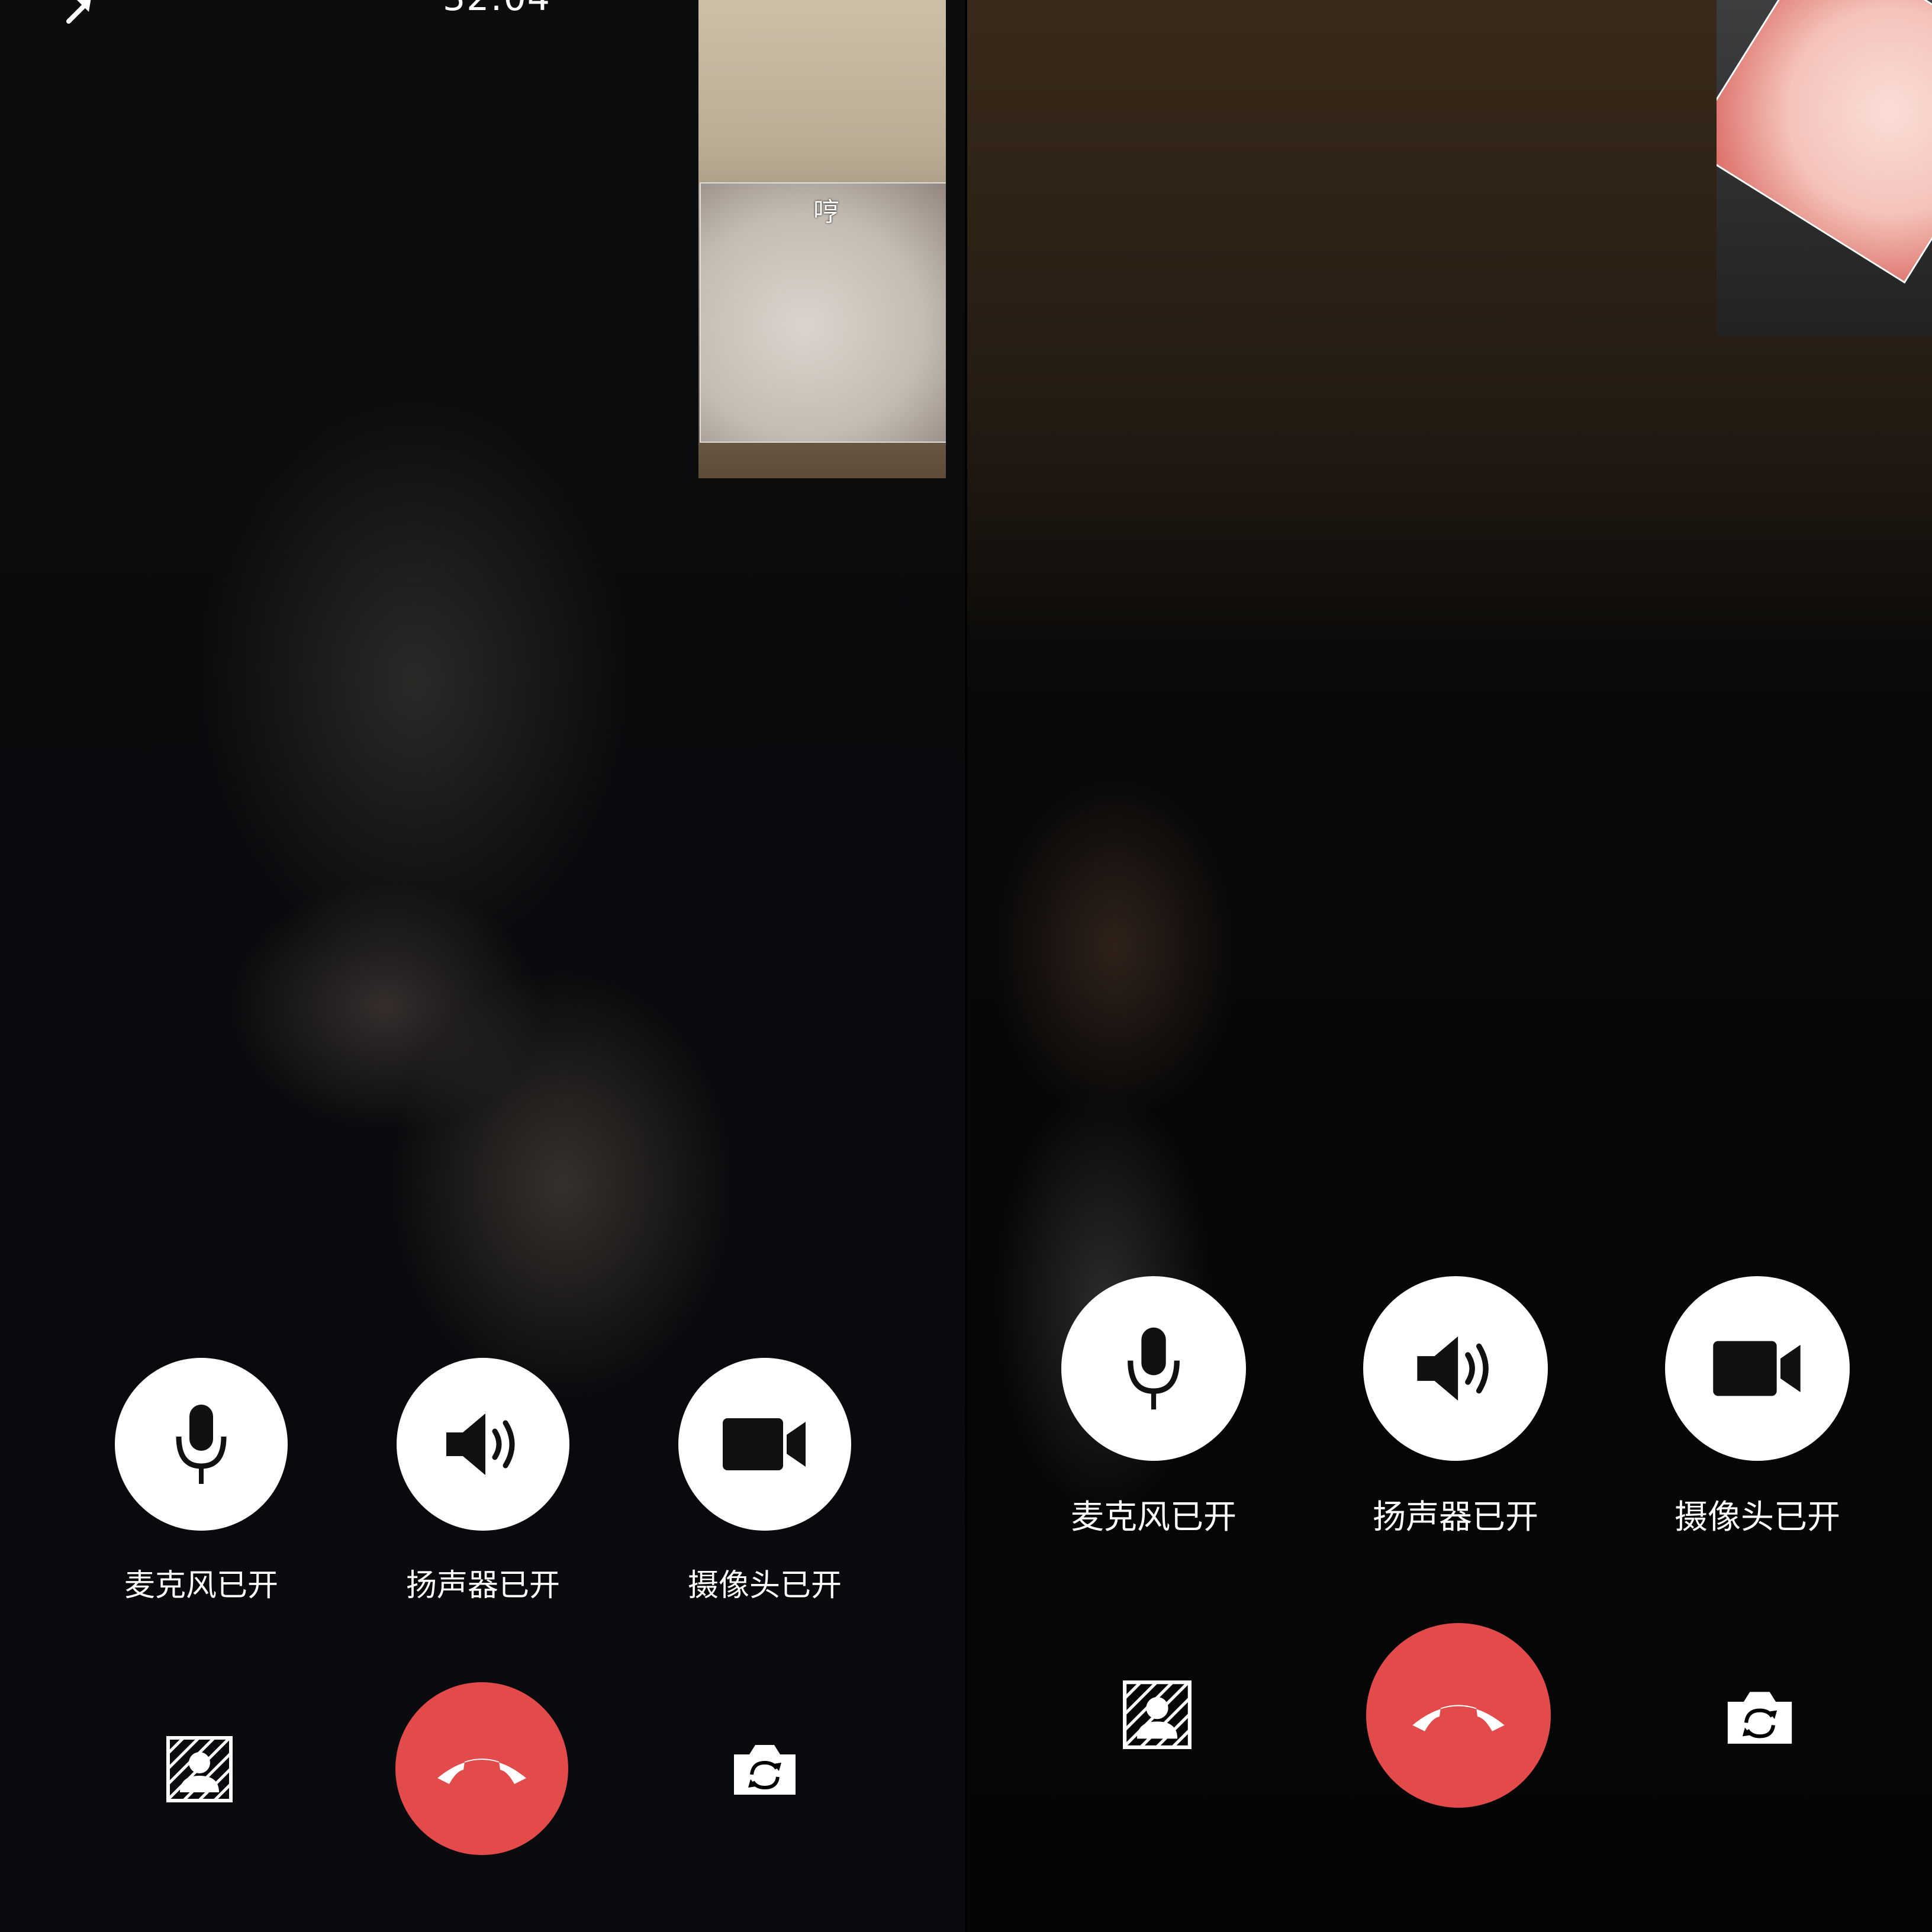  Describe the element at coordinates (826, 212) in the screenshot. I see `sticker-caption: 哼` at that location.